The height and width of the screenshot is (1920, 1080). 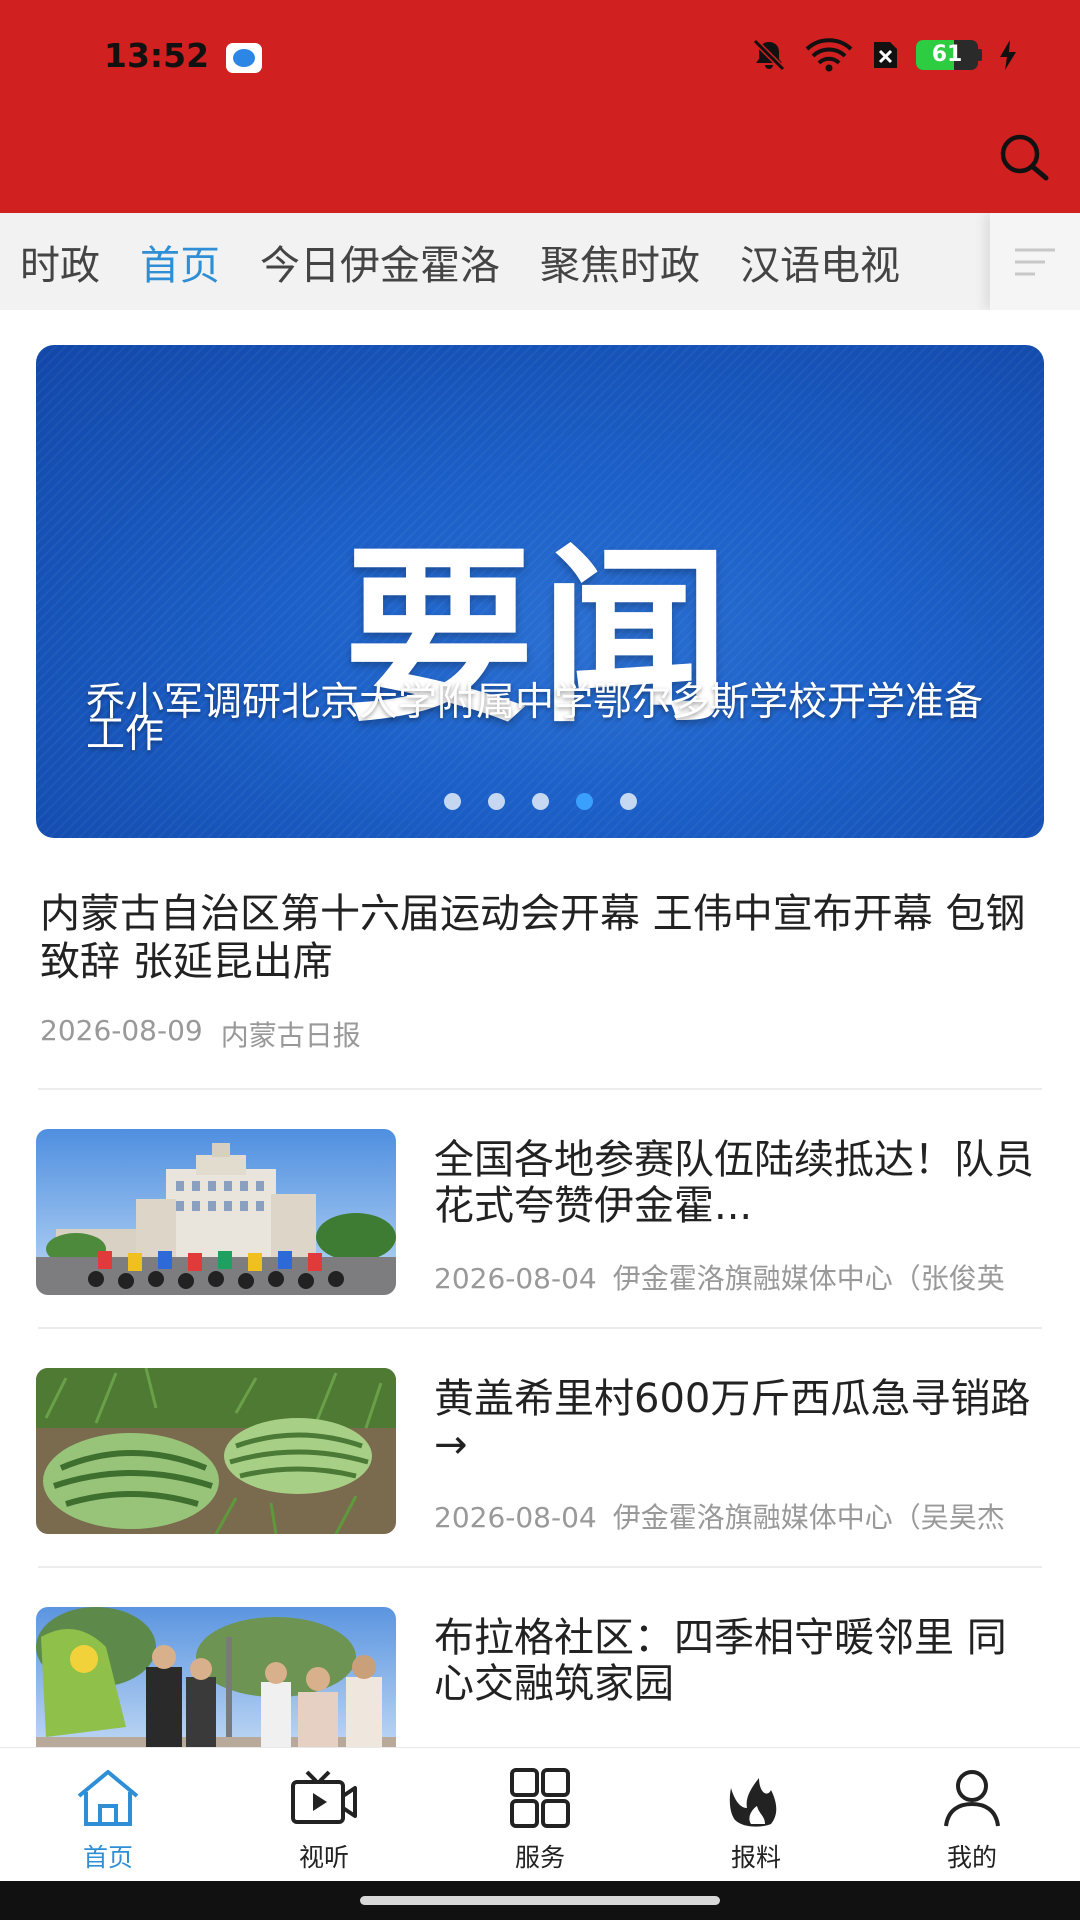 I want to click on article-source: 伊金霍洛旗融媒体中心（吴昊杰, so click(x=808, y=1517).